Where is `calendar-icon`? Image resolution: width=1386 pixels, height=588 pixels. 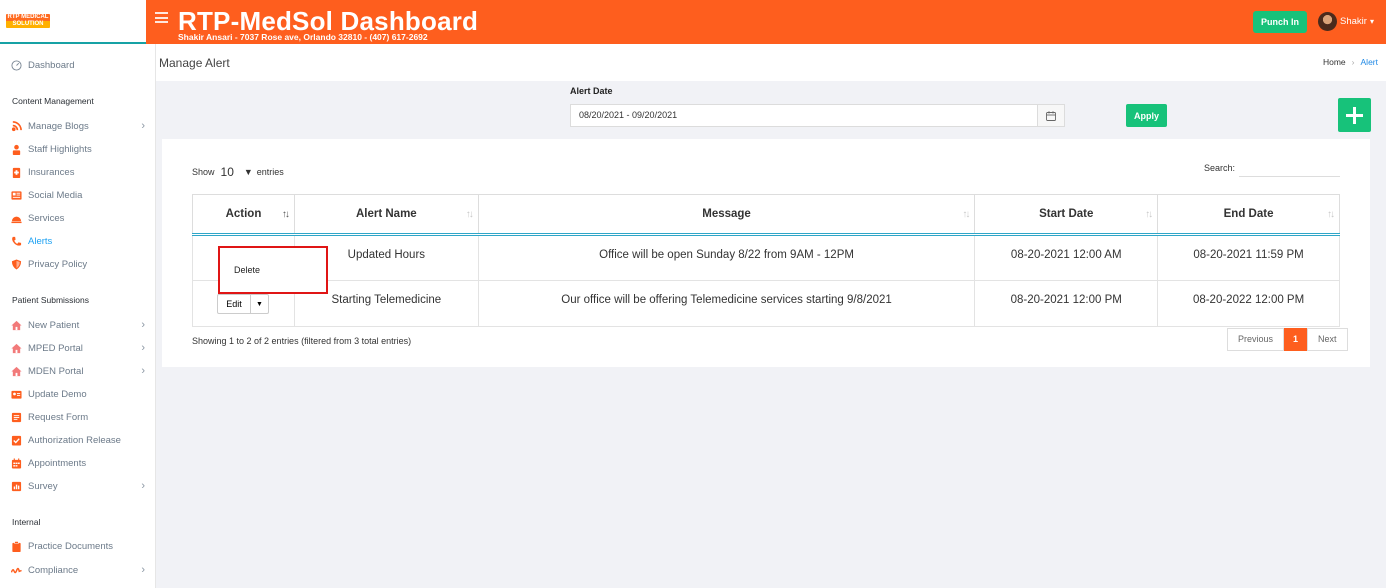
calendar-icon is located at coordinates (16, 463).